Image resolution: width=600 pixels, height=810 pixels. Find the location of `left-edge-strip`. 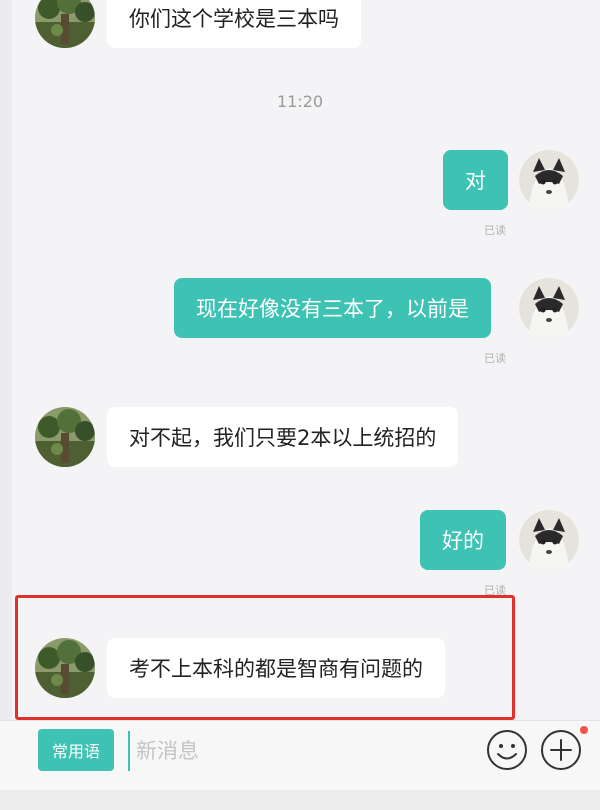

left-edge-strip is located at coordinates (6, 405).